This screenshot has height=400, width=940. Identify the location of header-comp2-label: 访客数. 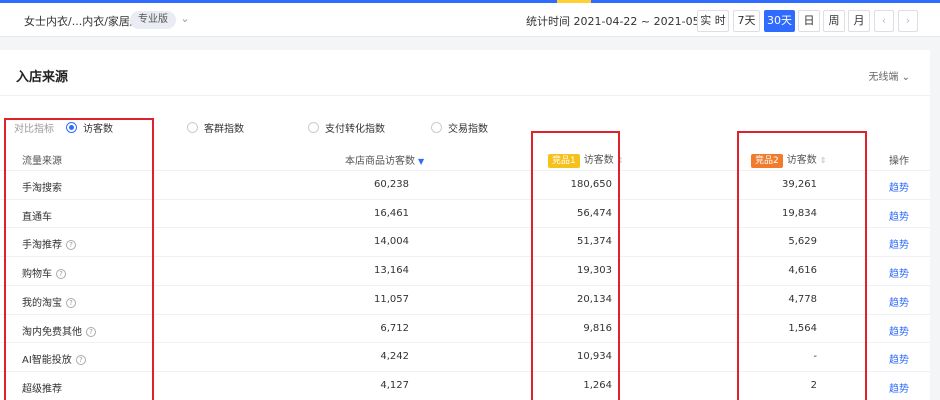
(801, 160).